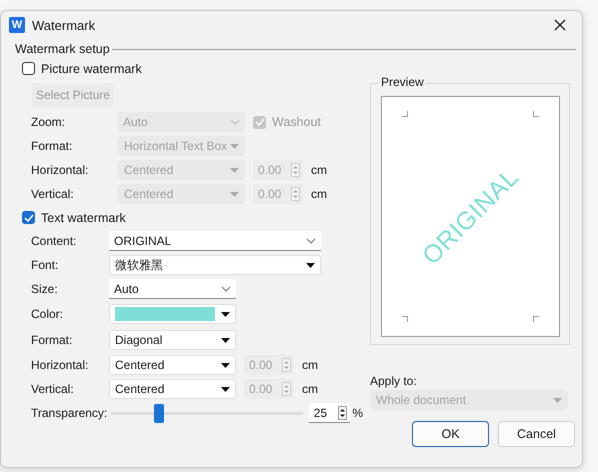 This screenshot has width=598, height=472. I want to click on dialog-button: OK, so click(450, 434).